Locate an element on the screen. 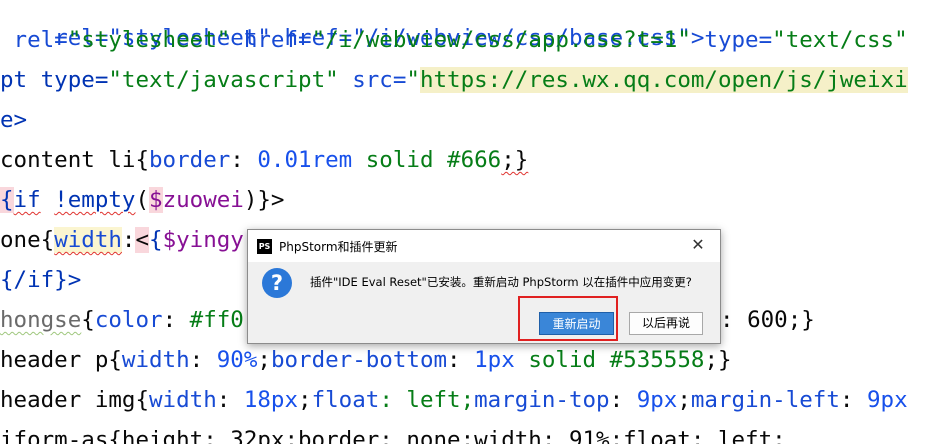  code-token: 90 is located at coordinates (230, 360).